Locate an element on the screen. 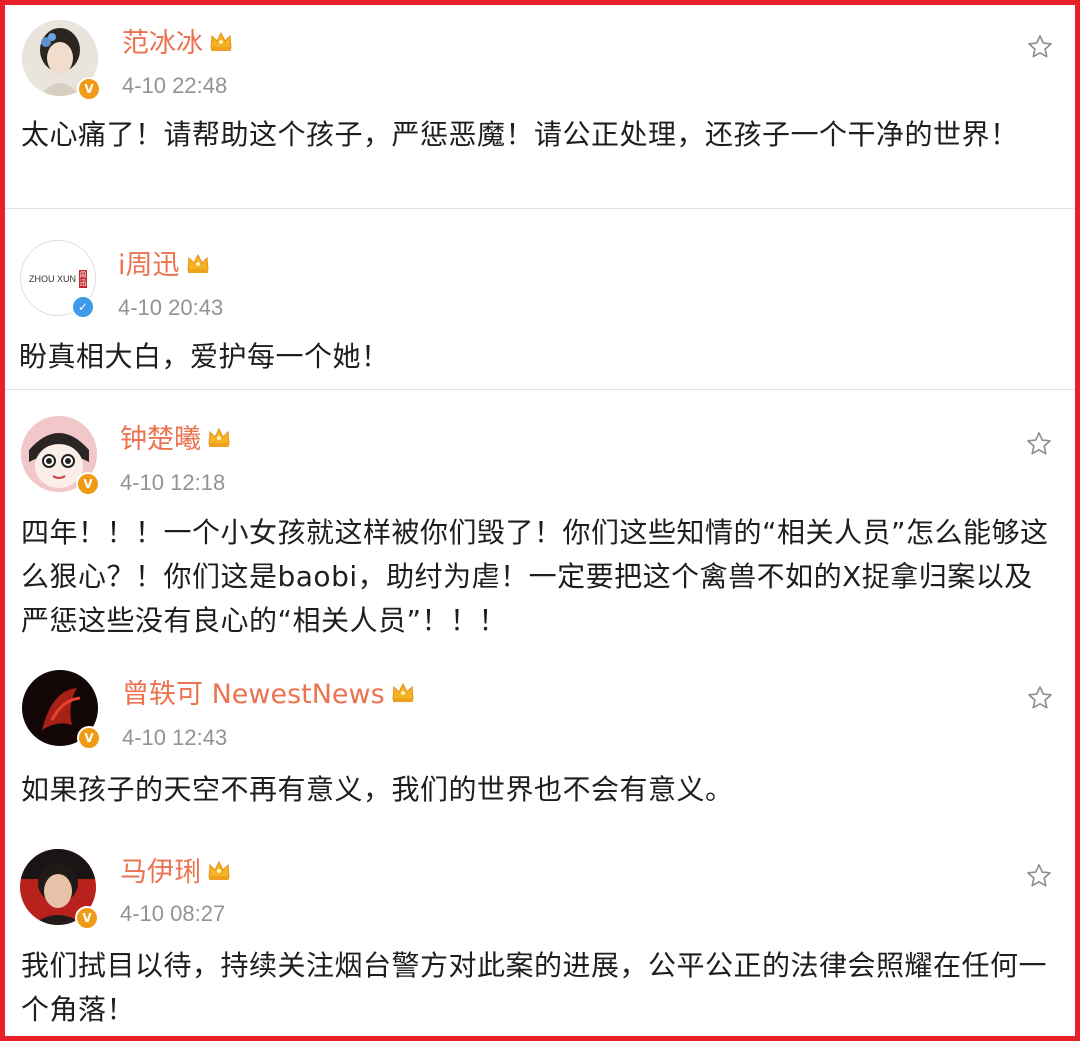 The height and width of the screenshot is (1041, 1080). username-link: 马伊琍 is located at coordinates (175, 869).